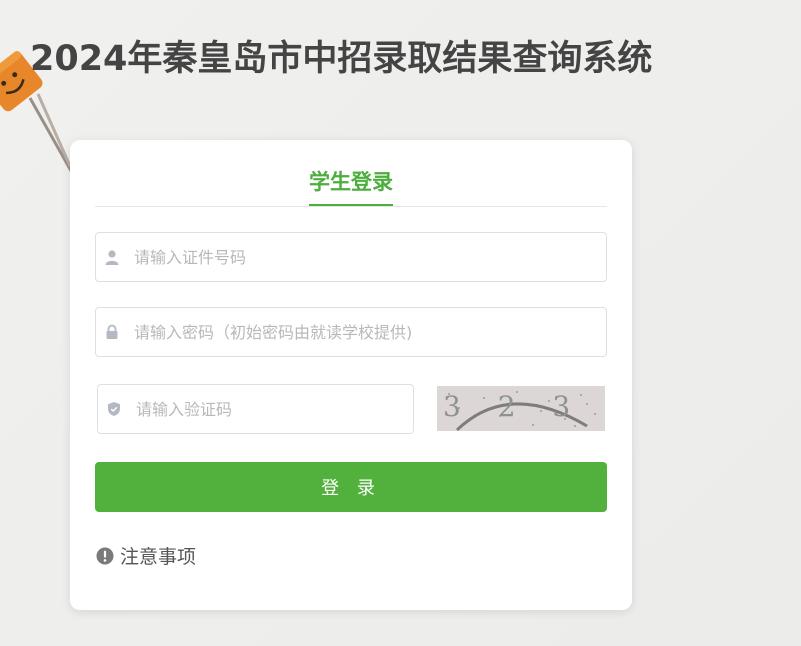  I want to click on page-title: 2024年秦皇岛市中招录取结果查询系统, so click(341, 59).